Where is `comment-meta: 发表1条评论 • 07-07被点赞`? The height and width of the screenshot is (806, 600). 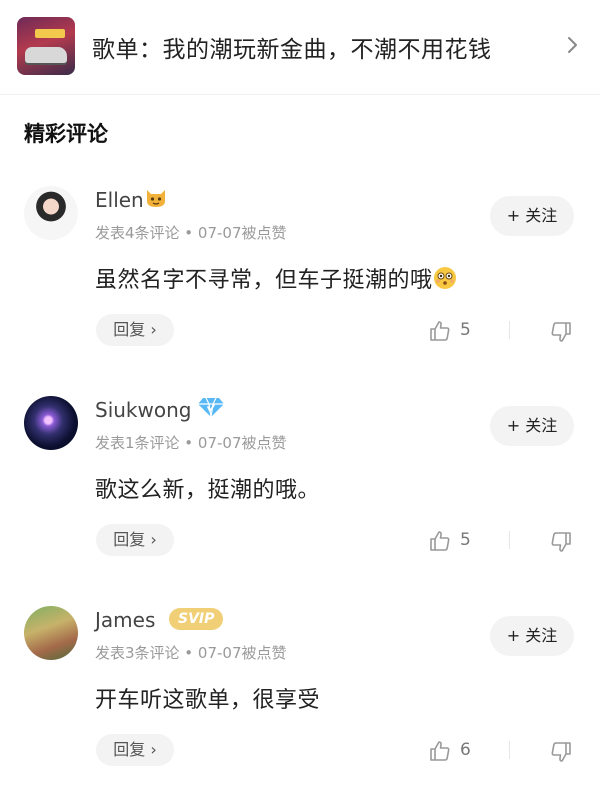 comment-meta: 发表1条评论 • 07-07被点赞 is located at coordinates (191, 443).